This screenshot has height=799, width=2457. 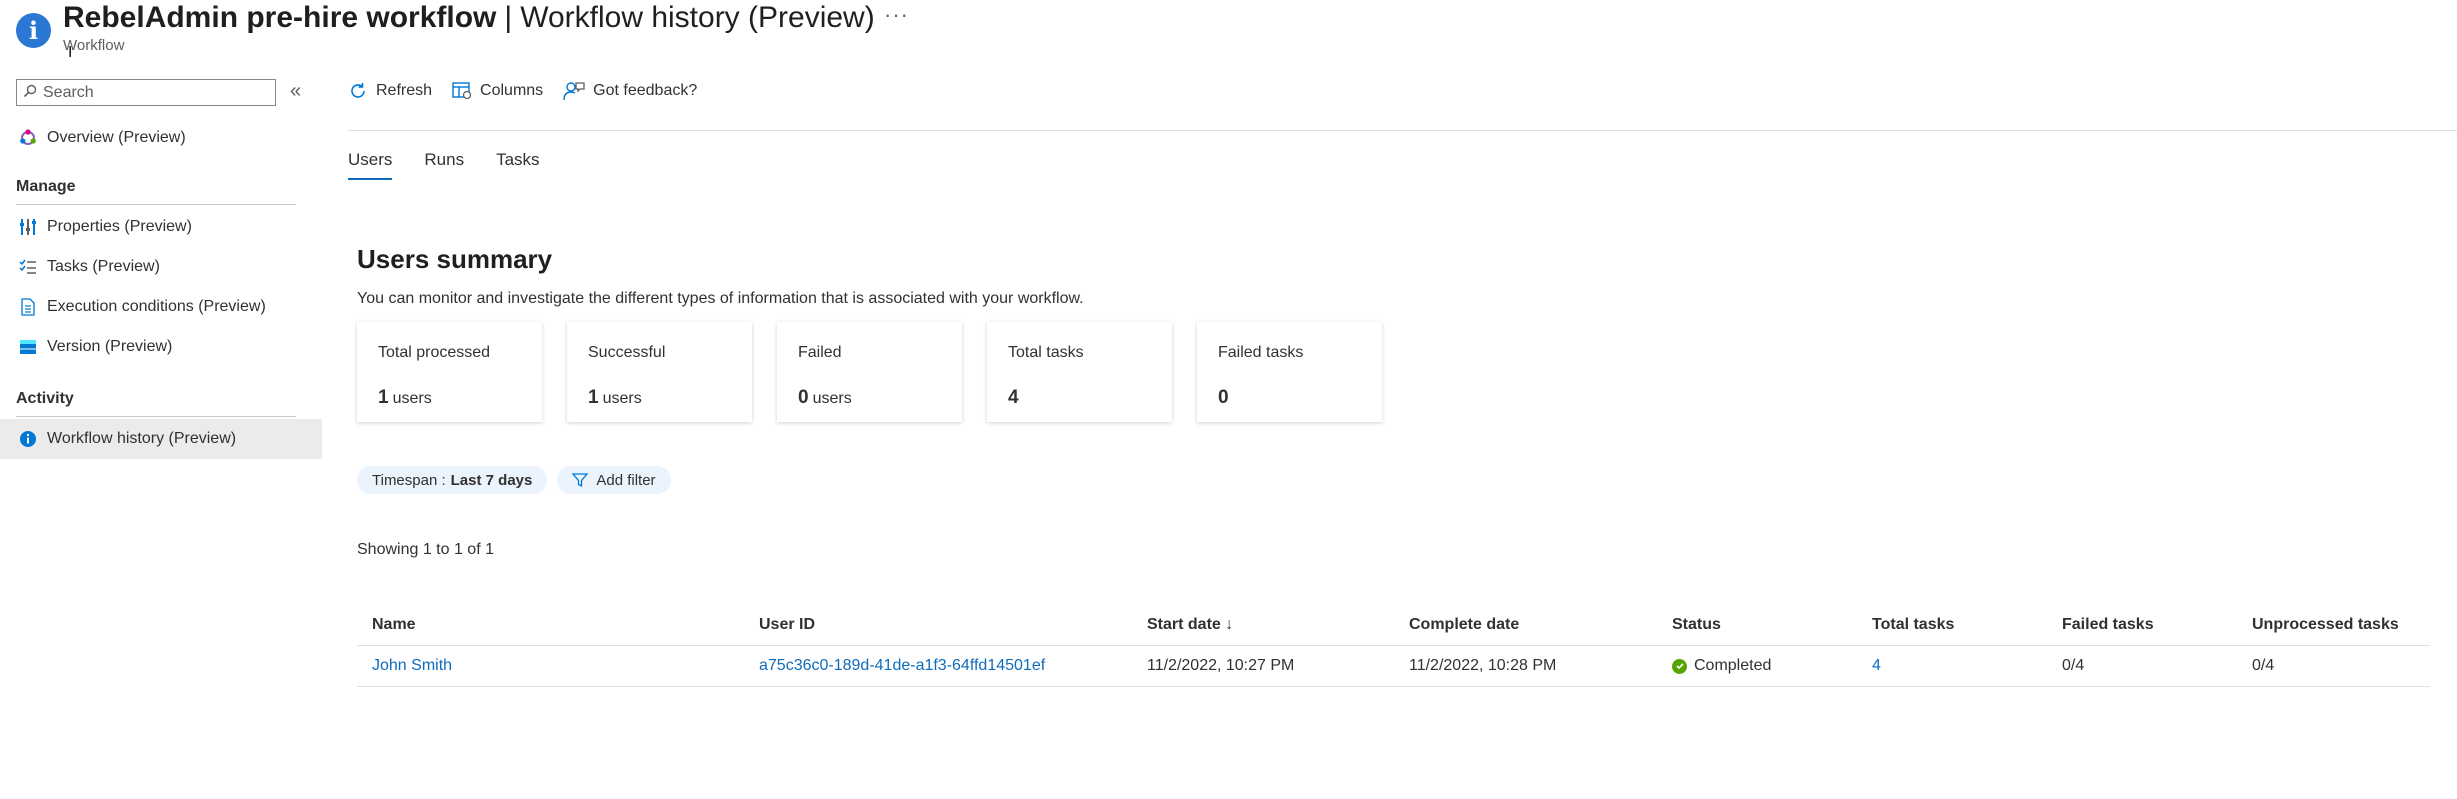 What do you see at coordinates (1402, 130) in the screenshot?
I see `toolbar-divider` at bounding box center [1402, 130].